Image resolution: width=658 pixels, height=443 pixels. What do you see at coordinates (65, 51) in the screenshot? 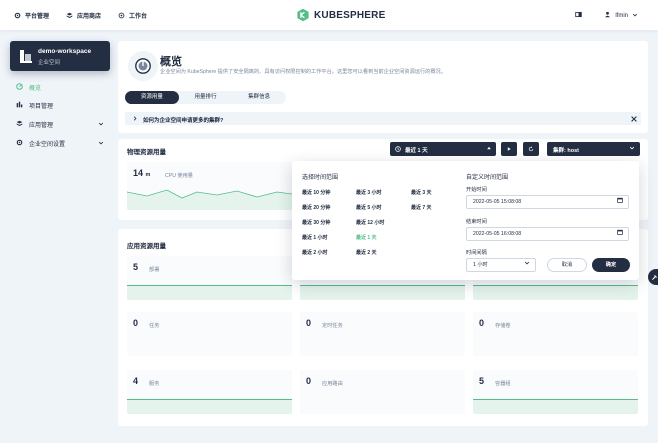
I see `workspace-name: demo-workspace` at bounding box center [65, 51].